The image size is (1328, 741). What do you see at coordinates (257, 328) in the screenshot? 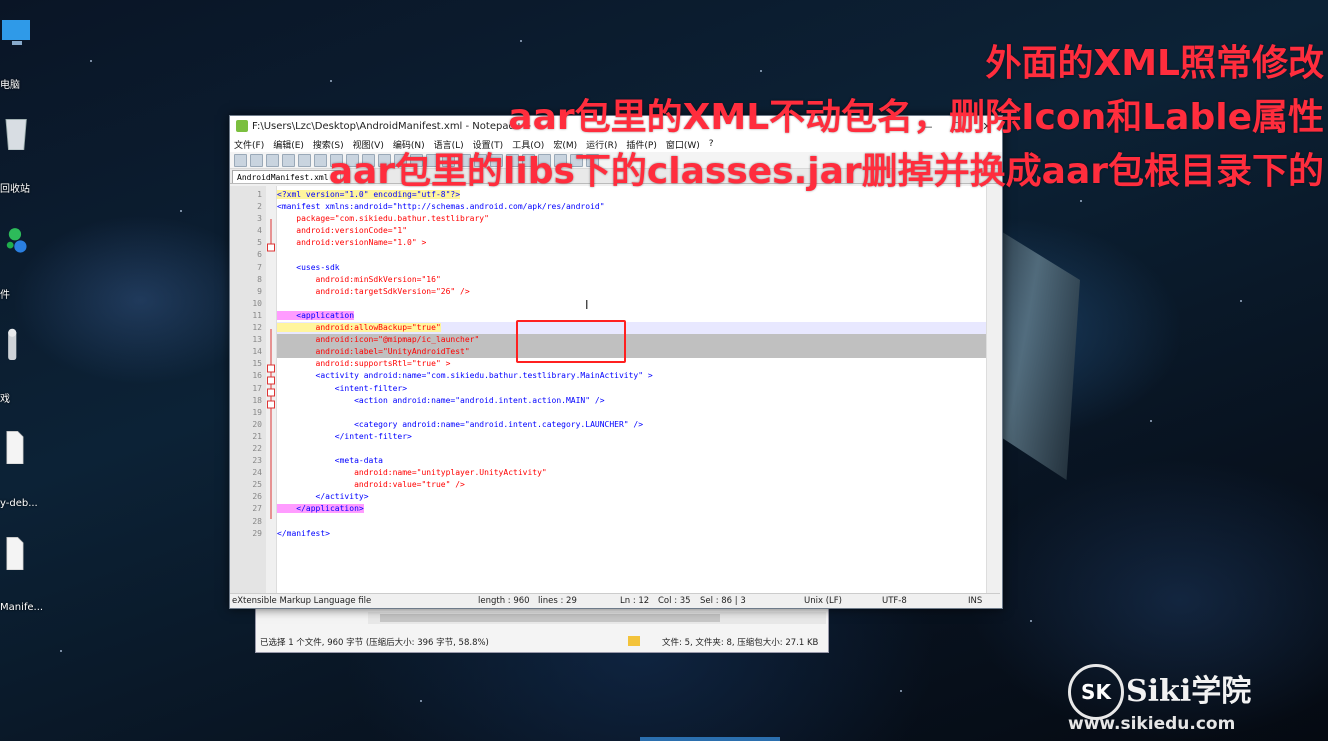
I see `line-number: 12` at bounding box center [257, 328].